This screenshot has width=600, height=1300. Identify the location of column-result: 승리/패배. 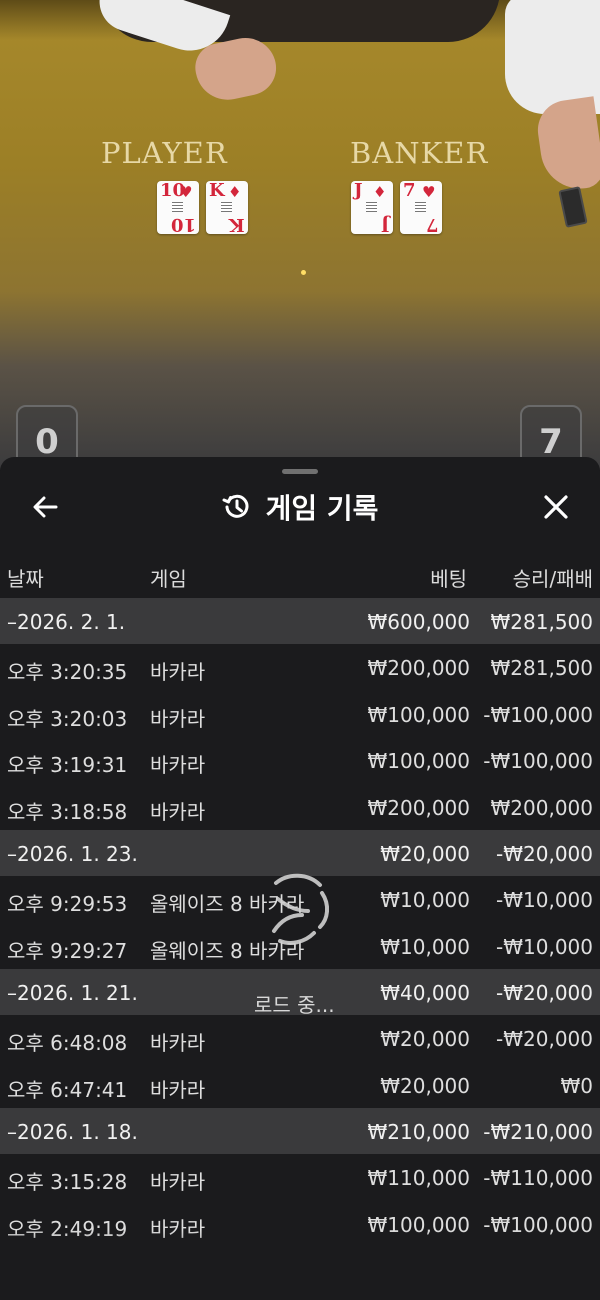
(552, 579).